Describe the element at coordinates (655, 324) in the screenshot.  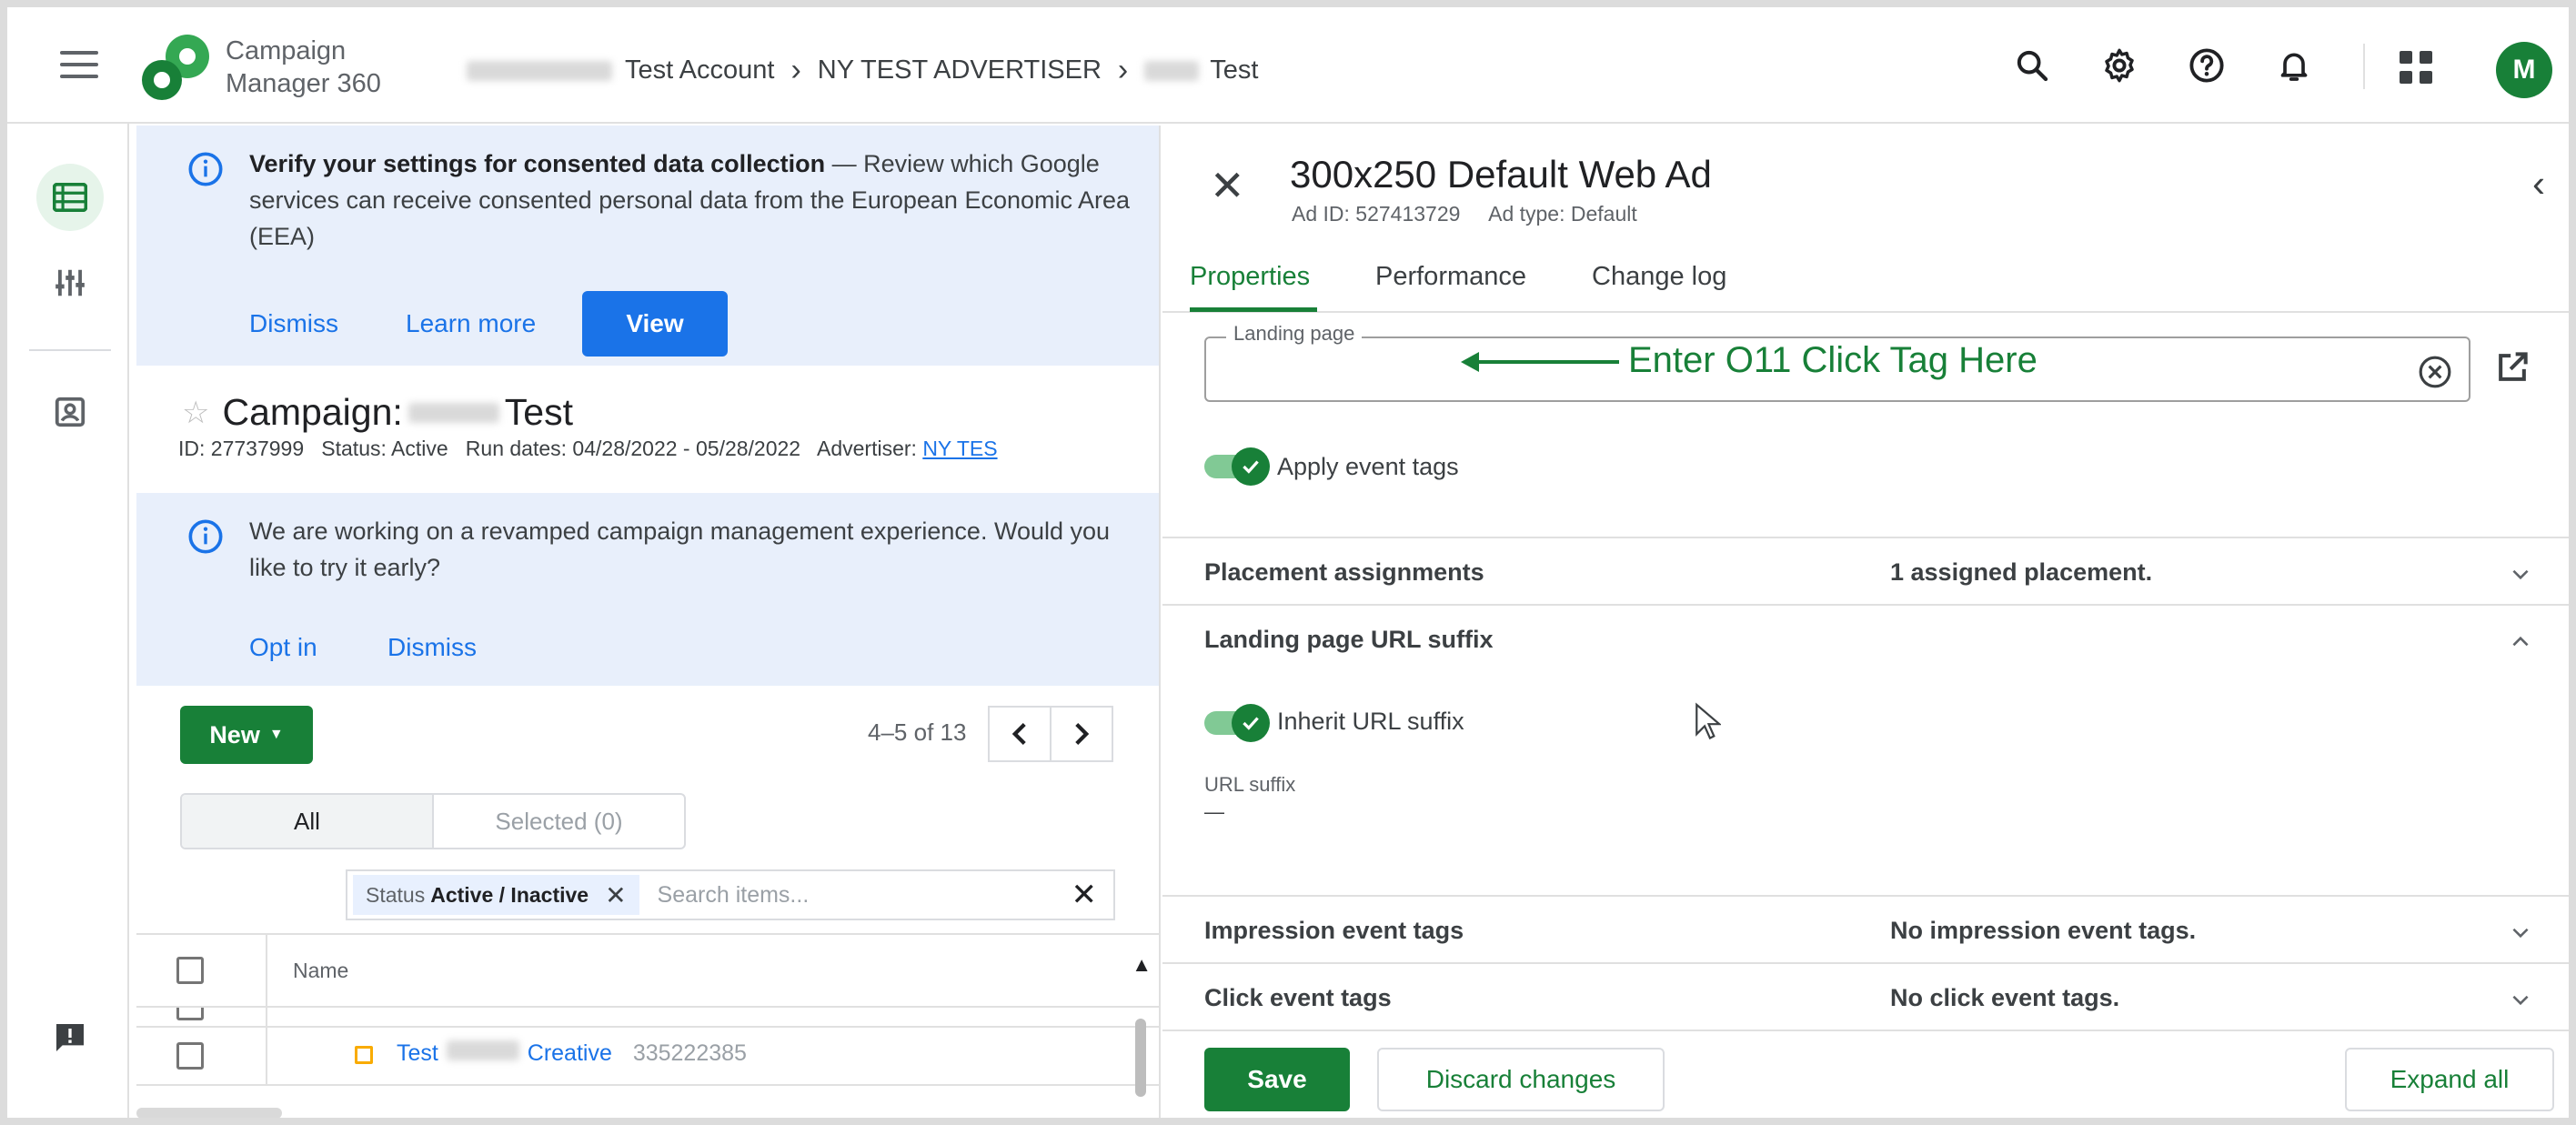
I see `view-button: View` at that location.